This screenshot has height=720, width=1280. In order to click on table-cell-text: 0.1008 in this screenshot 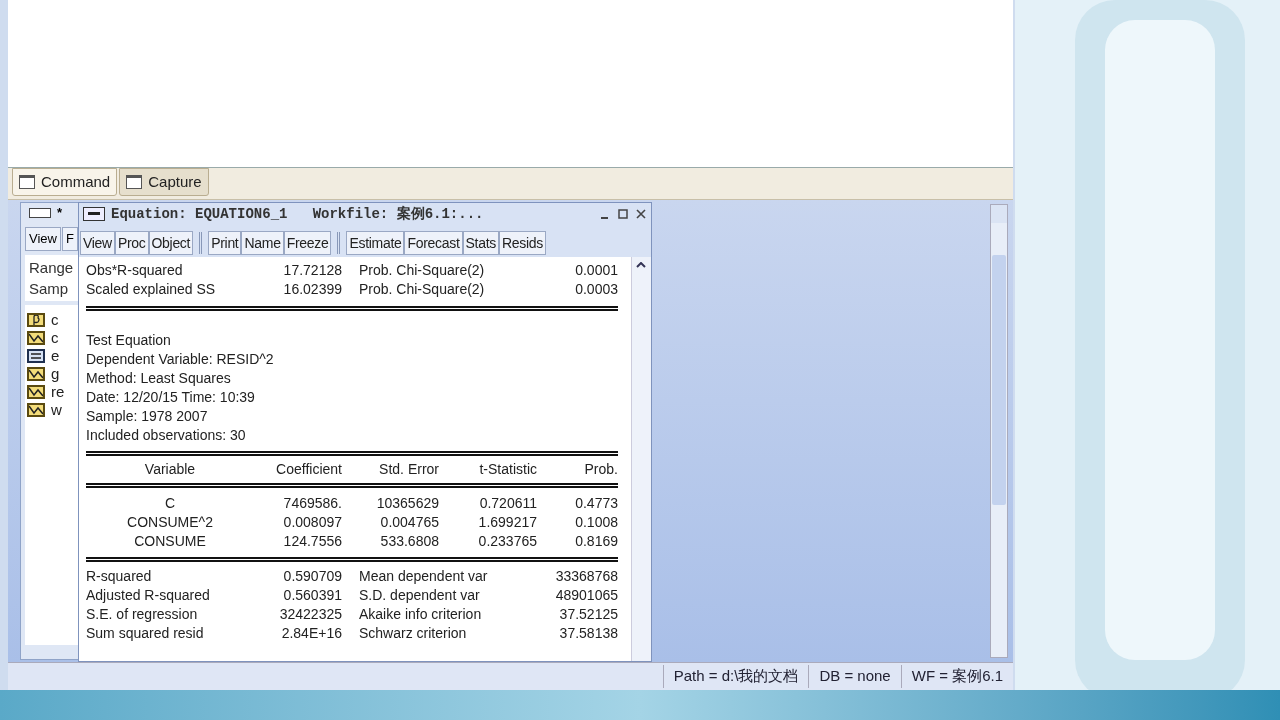, I will do `click(596, 522)`.